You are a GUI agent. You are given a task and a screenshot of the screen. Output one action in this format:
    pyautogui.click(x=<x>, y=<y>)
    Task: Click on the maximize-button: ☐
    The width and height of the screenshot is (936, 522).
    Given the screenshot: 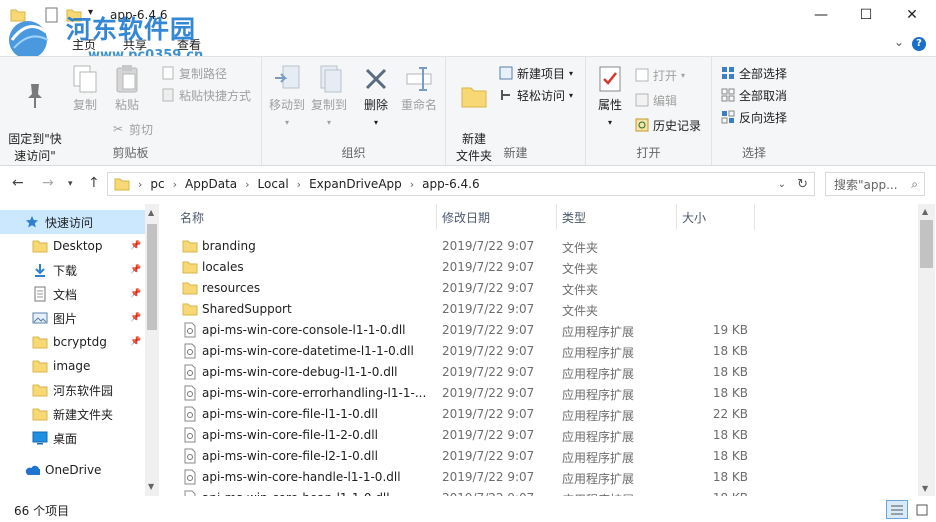 What is the action you would take?
    pyautogui.click(x=866, y=15)
    